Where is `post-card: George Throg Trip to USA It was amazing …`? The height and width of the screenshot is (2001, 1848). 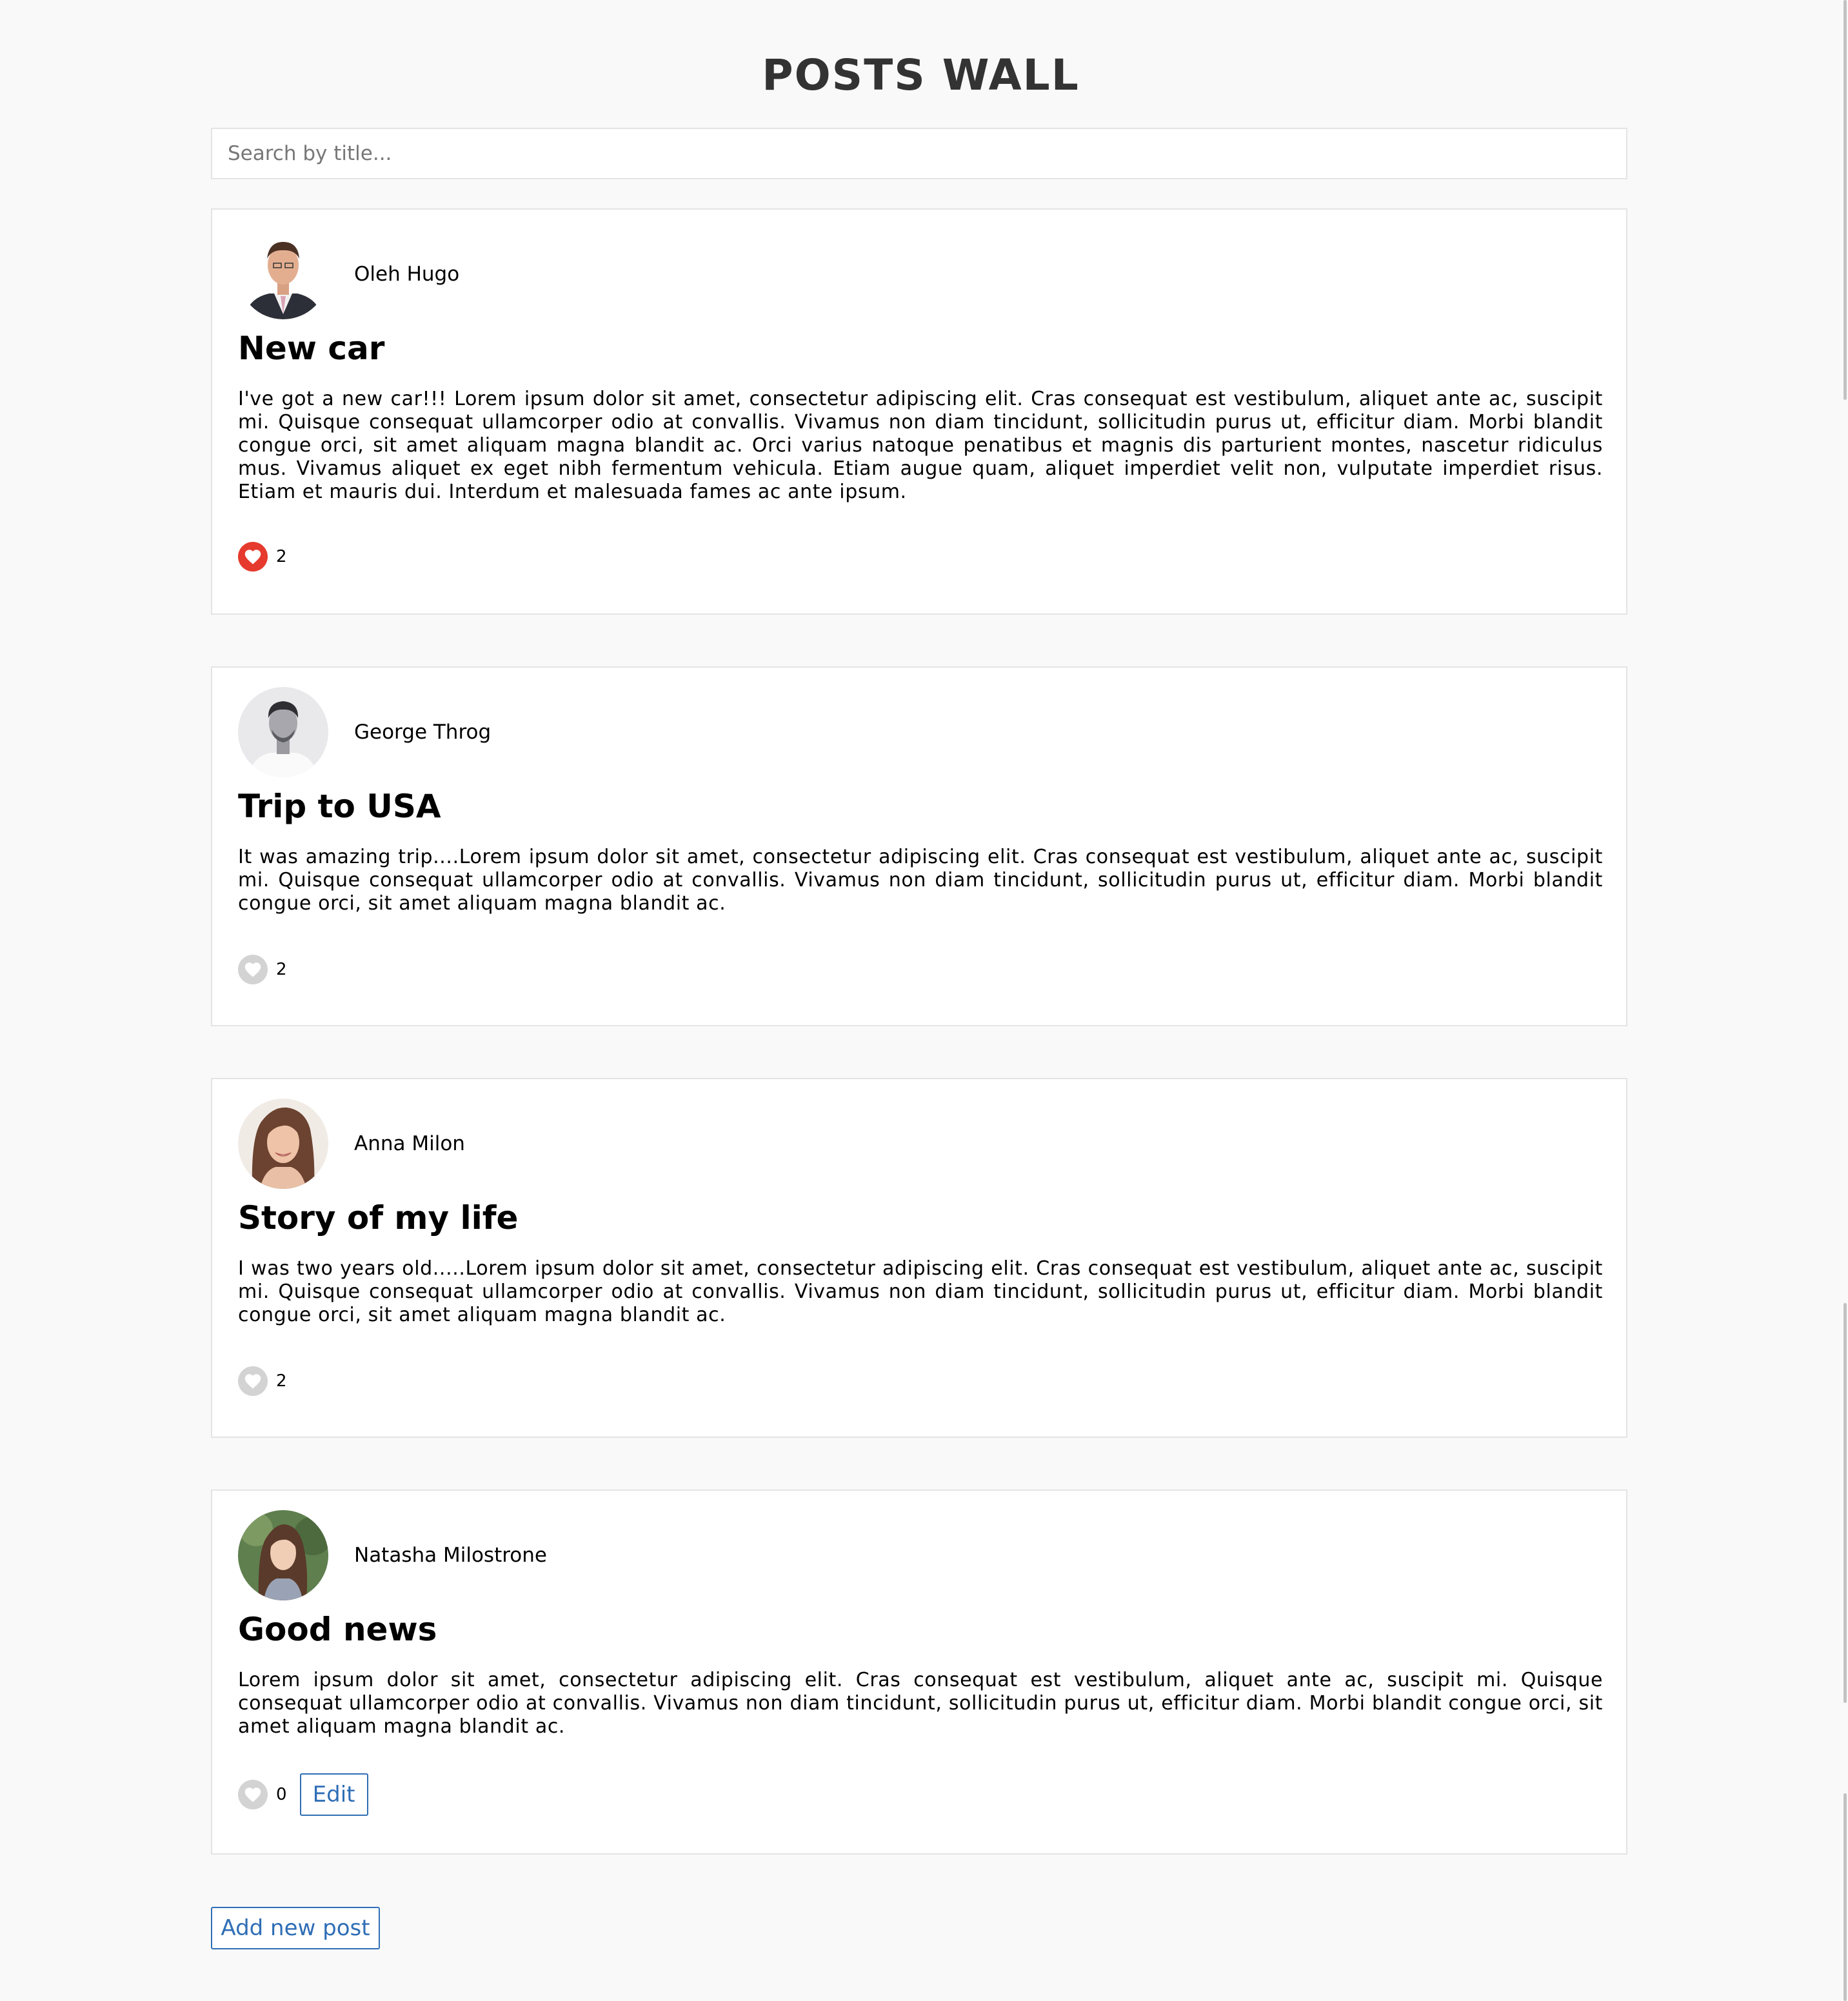 post-card: George Throg Trip to USA It was amazing … is located at coordinates (919, 846).